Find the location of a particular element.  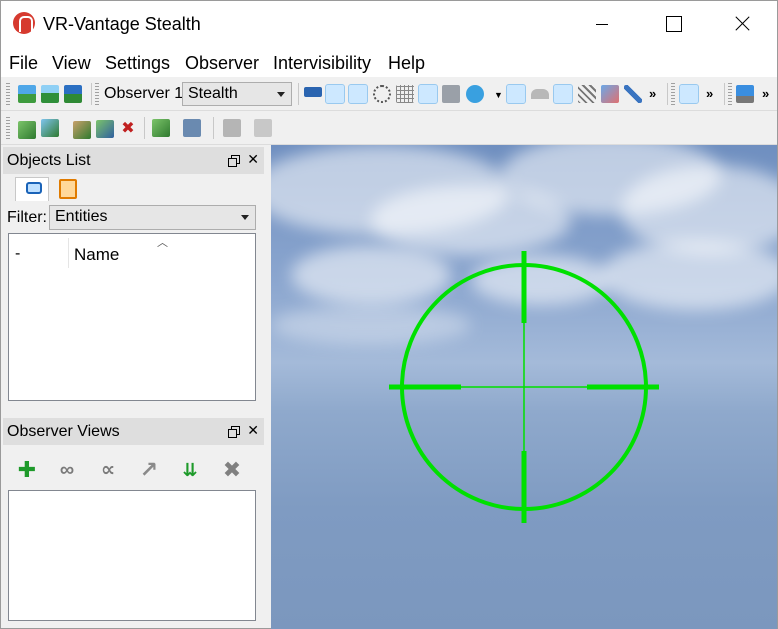

stats-icon is located at coordinates (451, 94).